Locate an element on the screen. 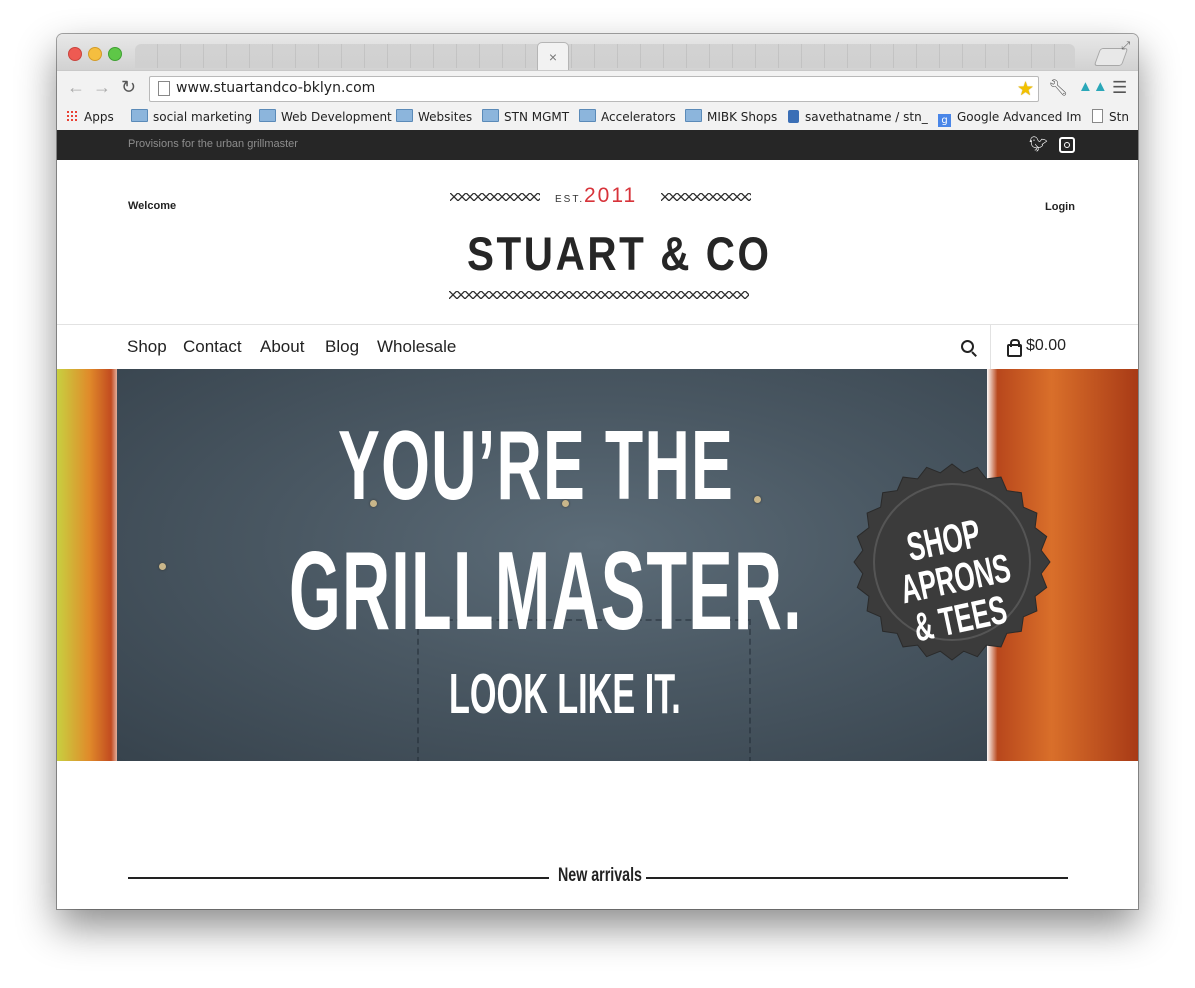 The image size is (1195, 988). bookmark-stn-mgmt: STN MGMT is located at coordinates (525, 117).